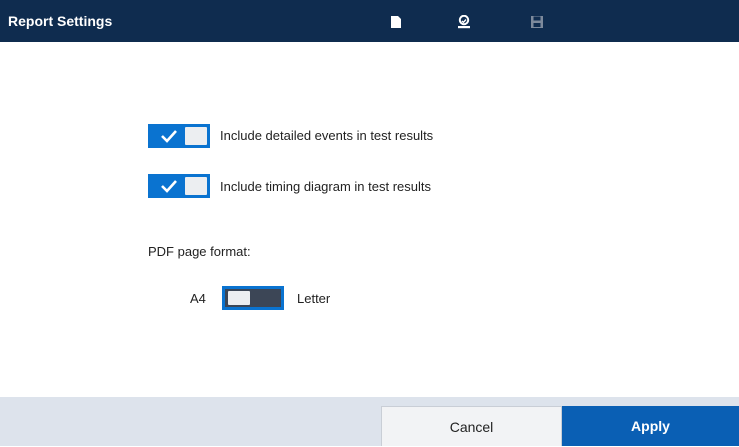  What do you see at coordinates (537, 22) in the screenshot?
I see `save-icon` at bounding box center [537, 22].